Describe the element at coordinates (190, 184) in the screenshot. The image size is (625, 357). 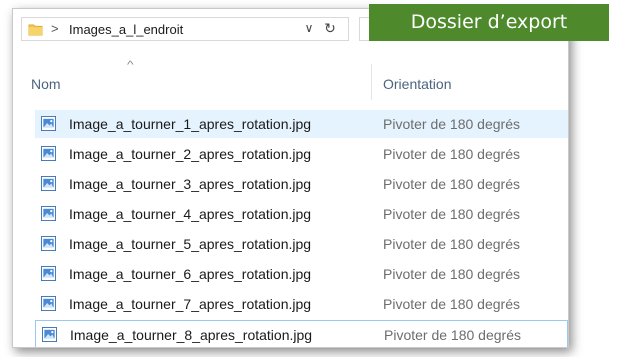
I see `file-name: Image_a_tourner_3_apres_rotation.jpg` at that location.